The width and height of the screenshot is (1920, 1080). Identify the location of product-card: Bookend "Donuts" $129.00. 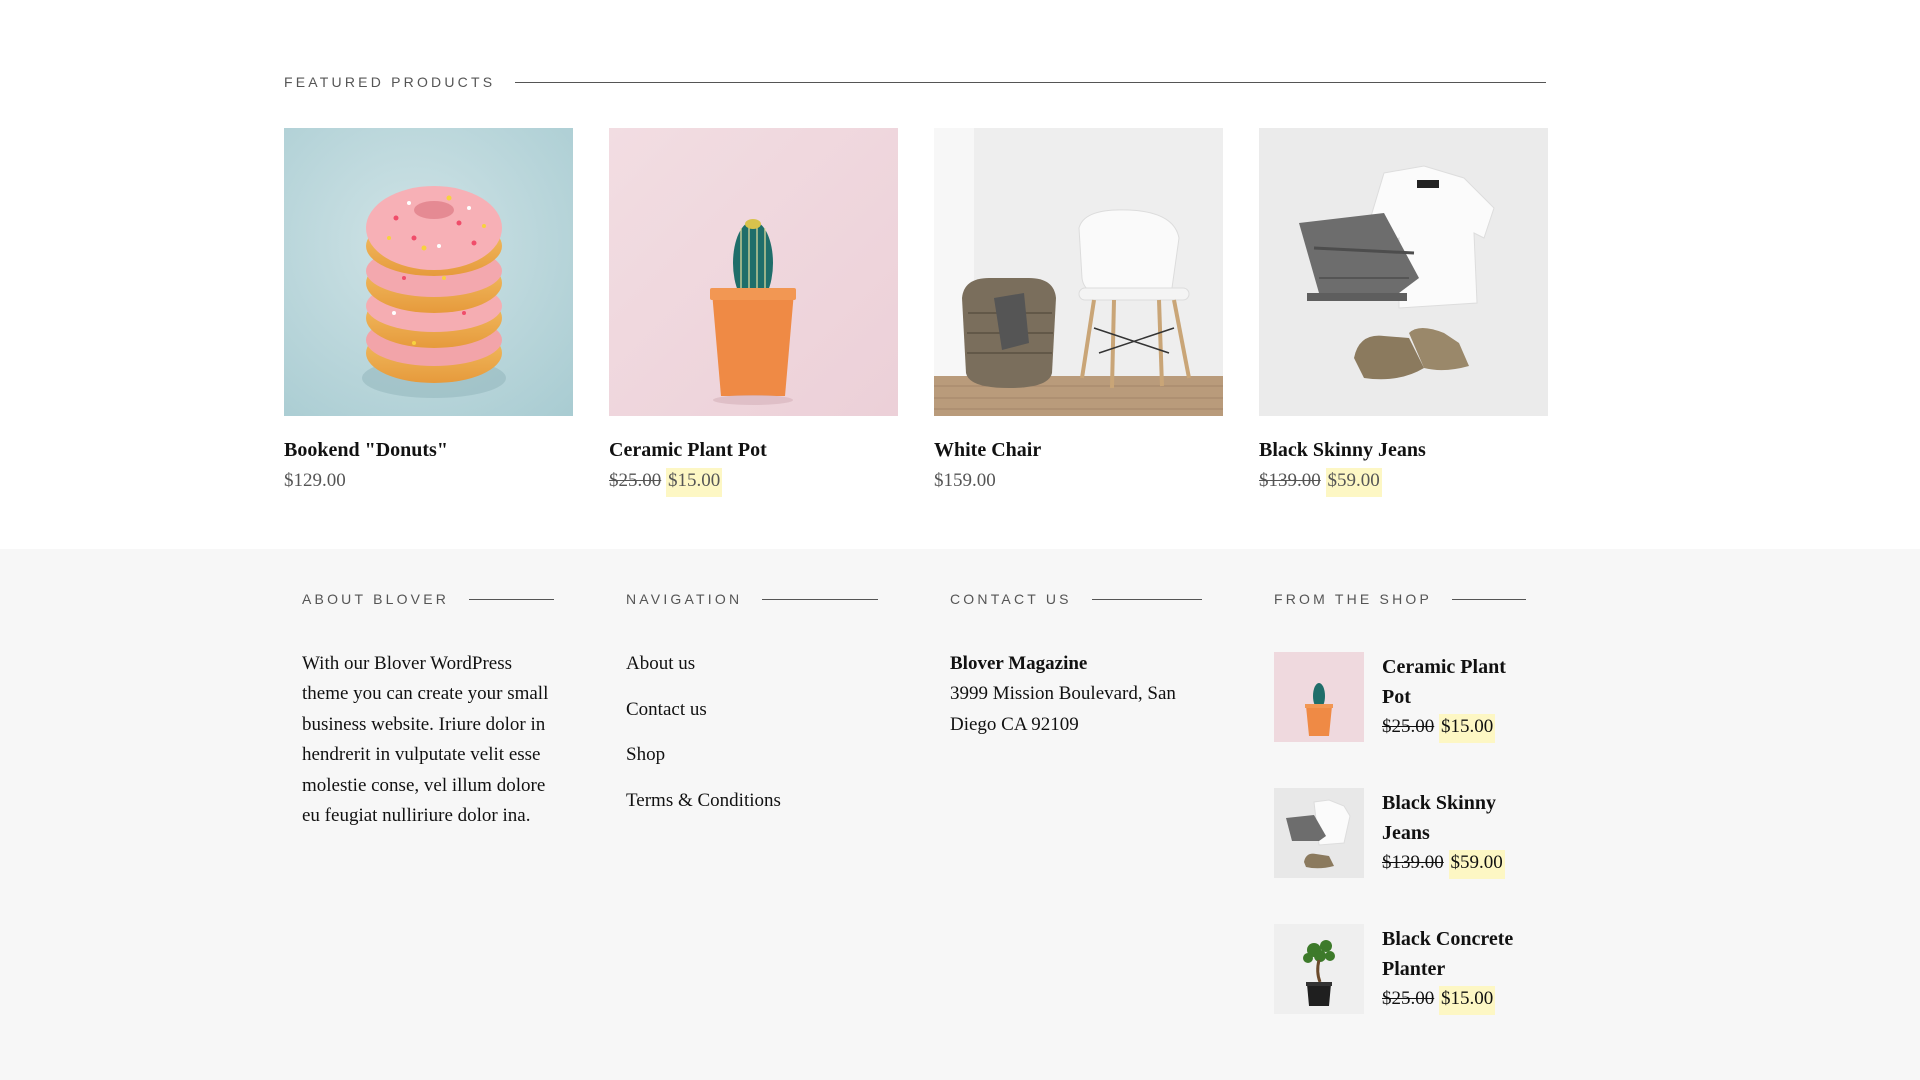
(428, 312).